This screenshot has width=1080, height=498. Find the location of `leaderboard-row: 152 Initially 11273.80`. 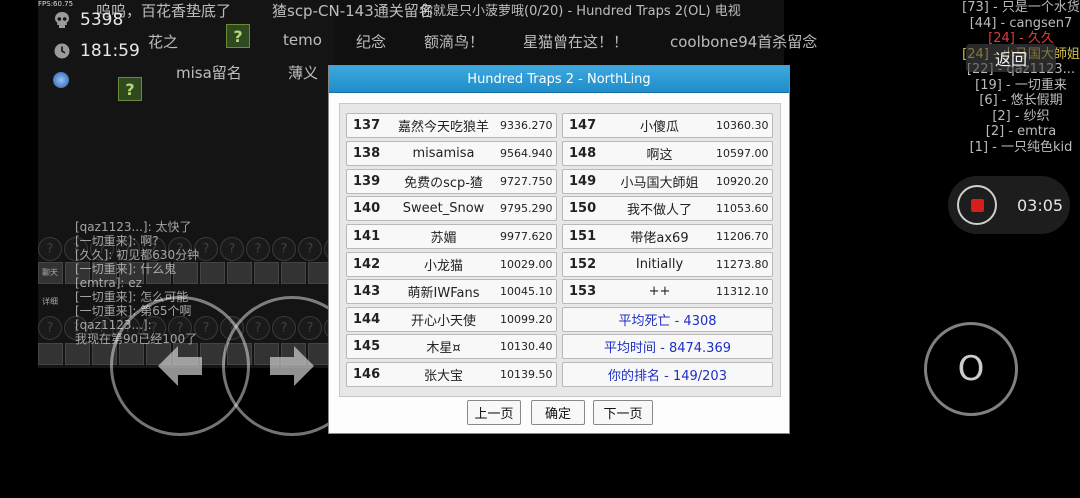

leaderboard-row: 152 Initially 11273.80 is located at coordinates (667, 264).